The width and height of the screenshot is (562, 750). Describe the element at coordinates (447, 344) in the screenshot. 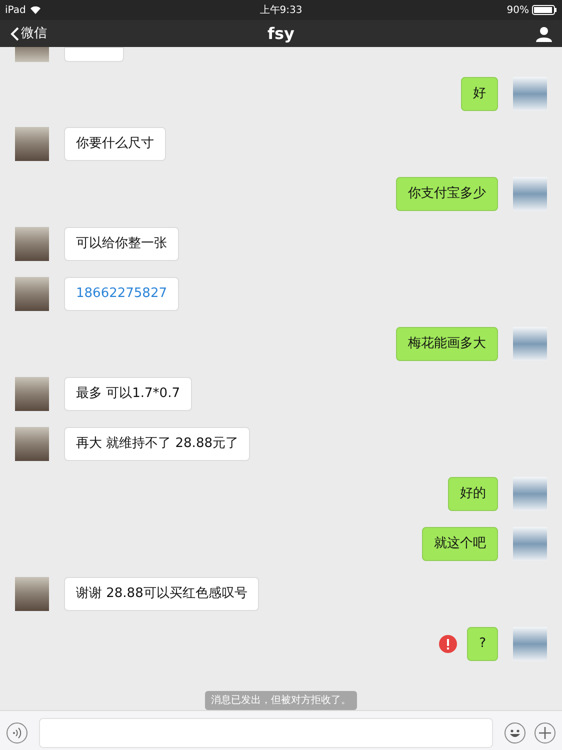

I see `message-bubble: 梅花能画多大` at that location.